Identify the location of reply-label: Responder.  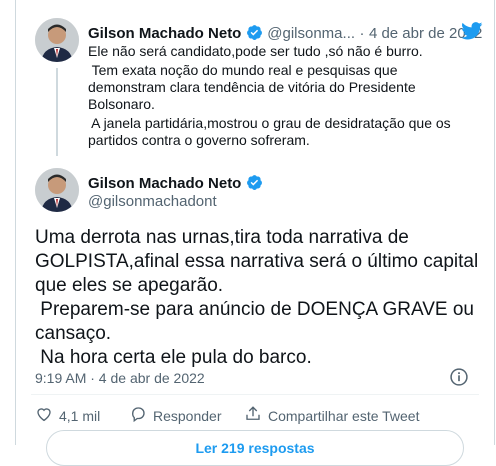
(187, 415).